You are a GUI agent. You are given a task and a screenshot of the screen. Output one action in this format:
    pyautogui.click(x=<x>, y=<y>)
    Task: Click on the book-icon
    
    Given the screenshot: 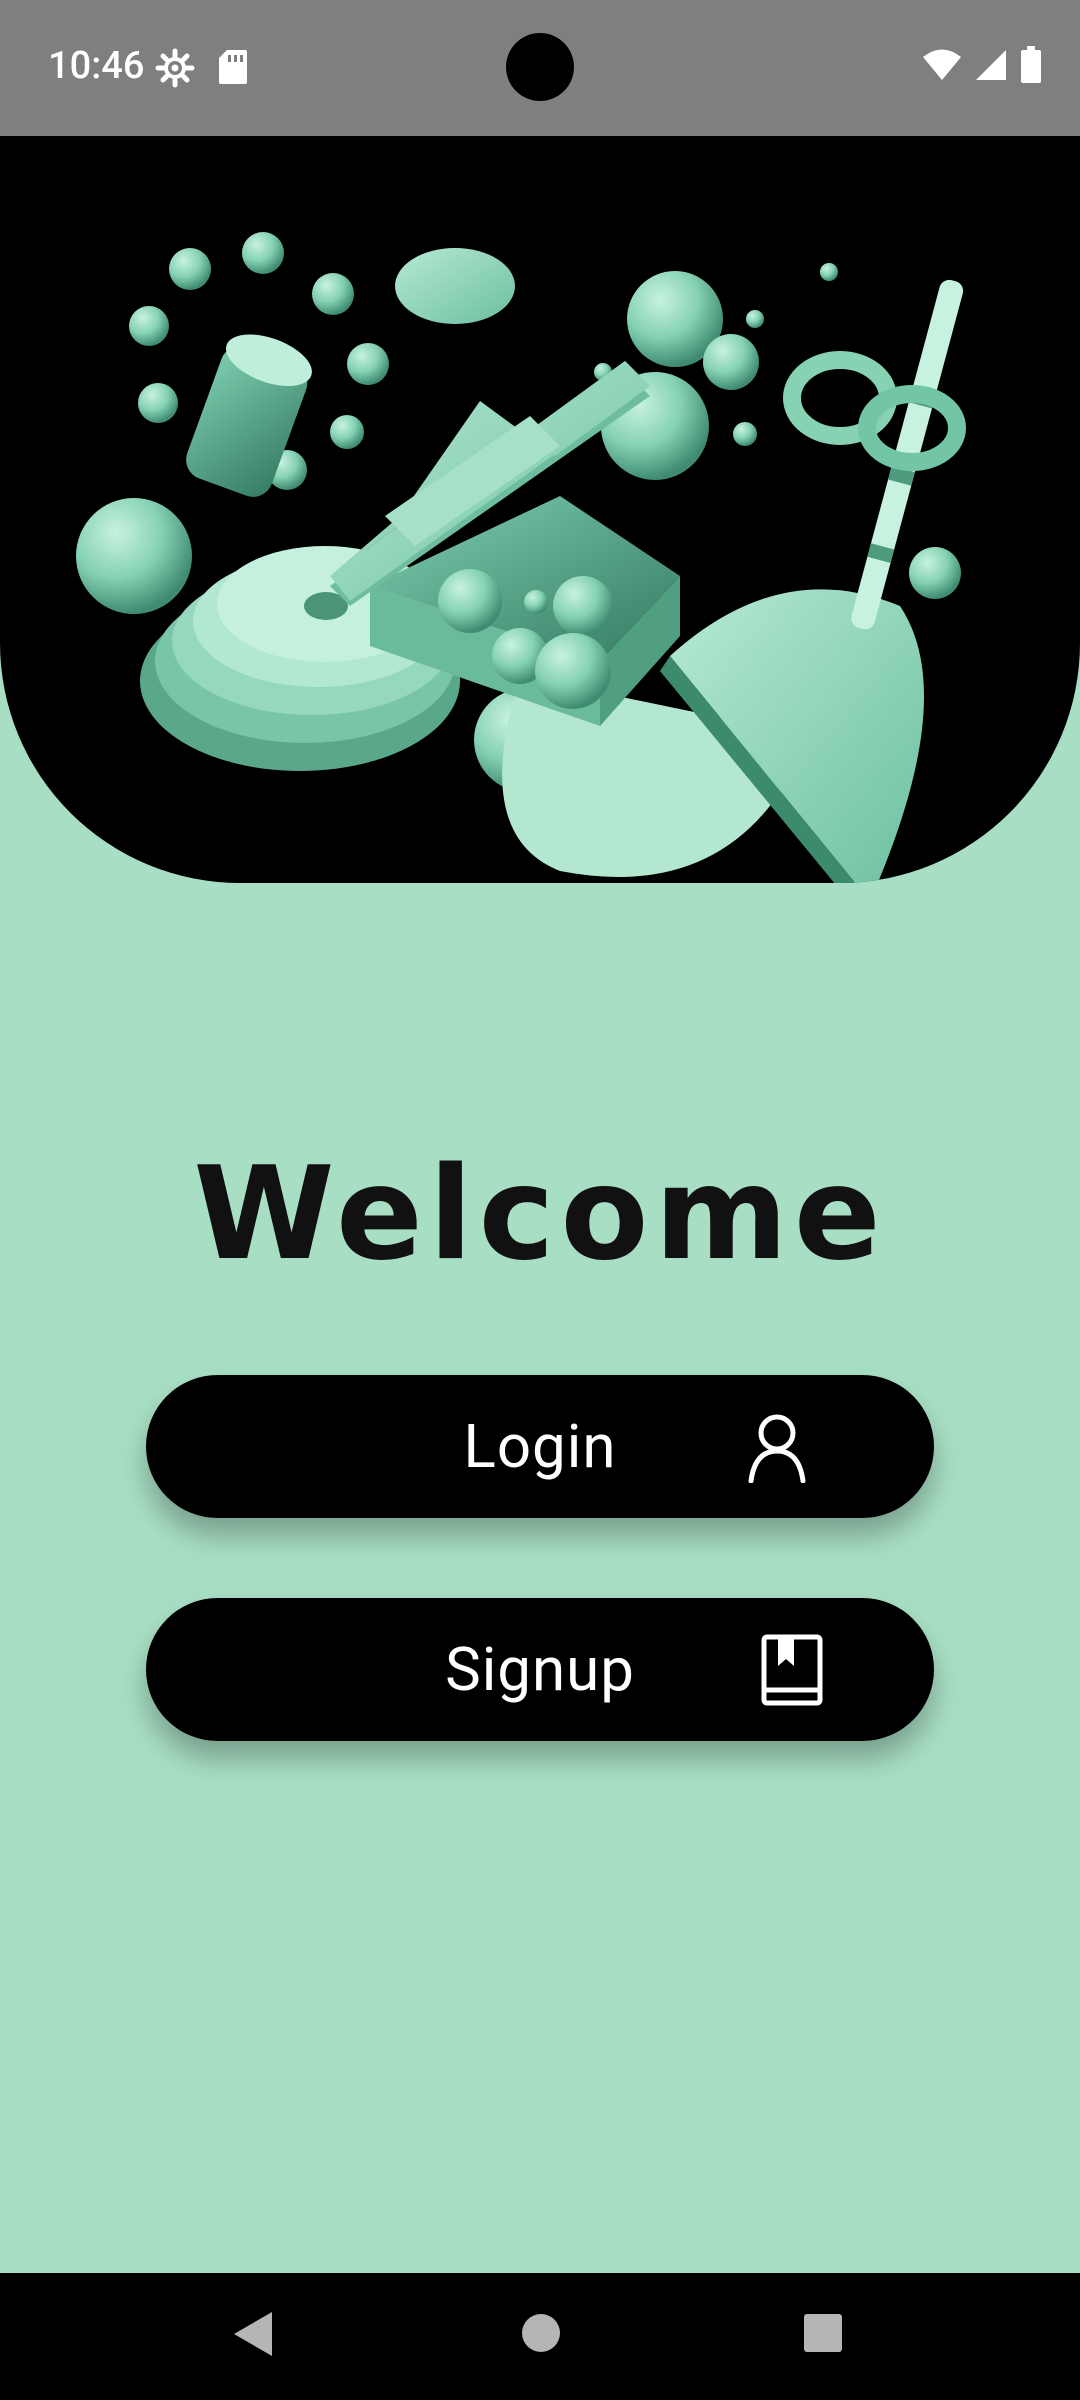 What is the action you would take?
    pyautogui.click(x=792, y=1672)
    